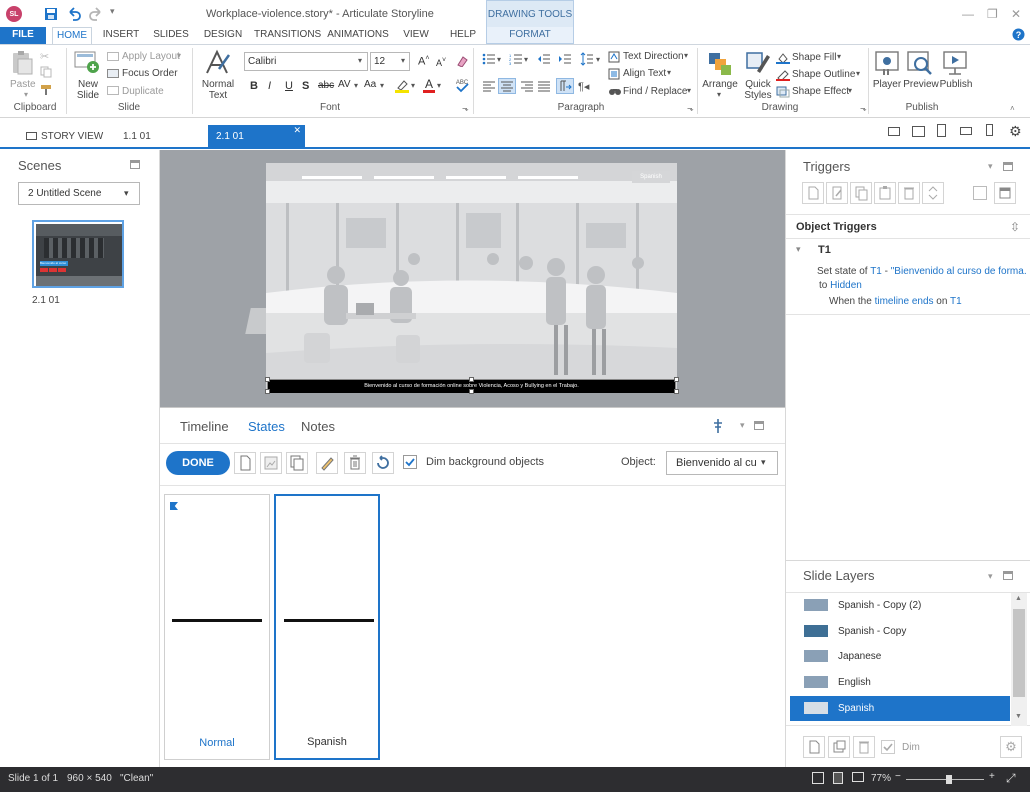 The image size is (1030, 792). Describe the element at coordinates (88, 95) in the screenshot. I see `new-slide-label-2: Slide` at that location.